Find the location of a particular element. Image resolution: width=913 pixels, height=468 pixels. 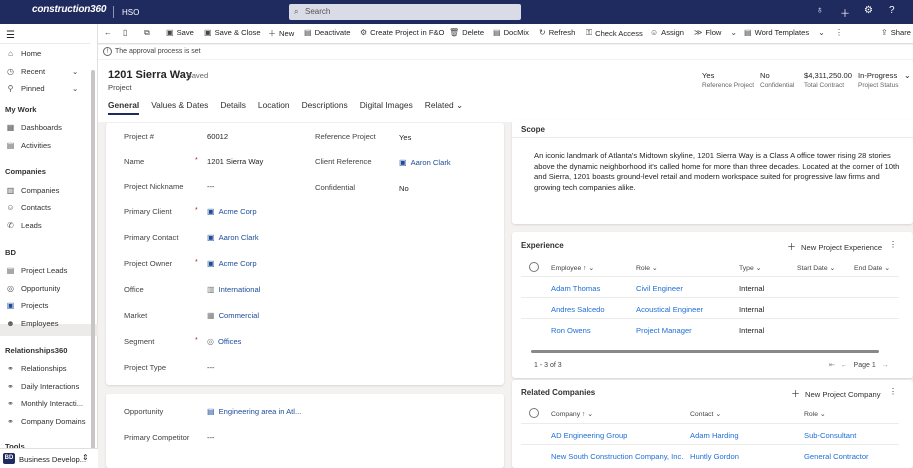

contact-icon: ☺ is located at coordinates (10, 207).